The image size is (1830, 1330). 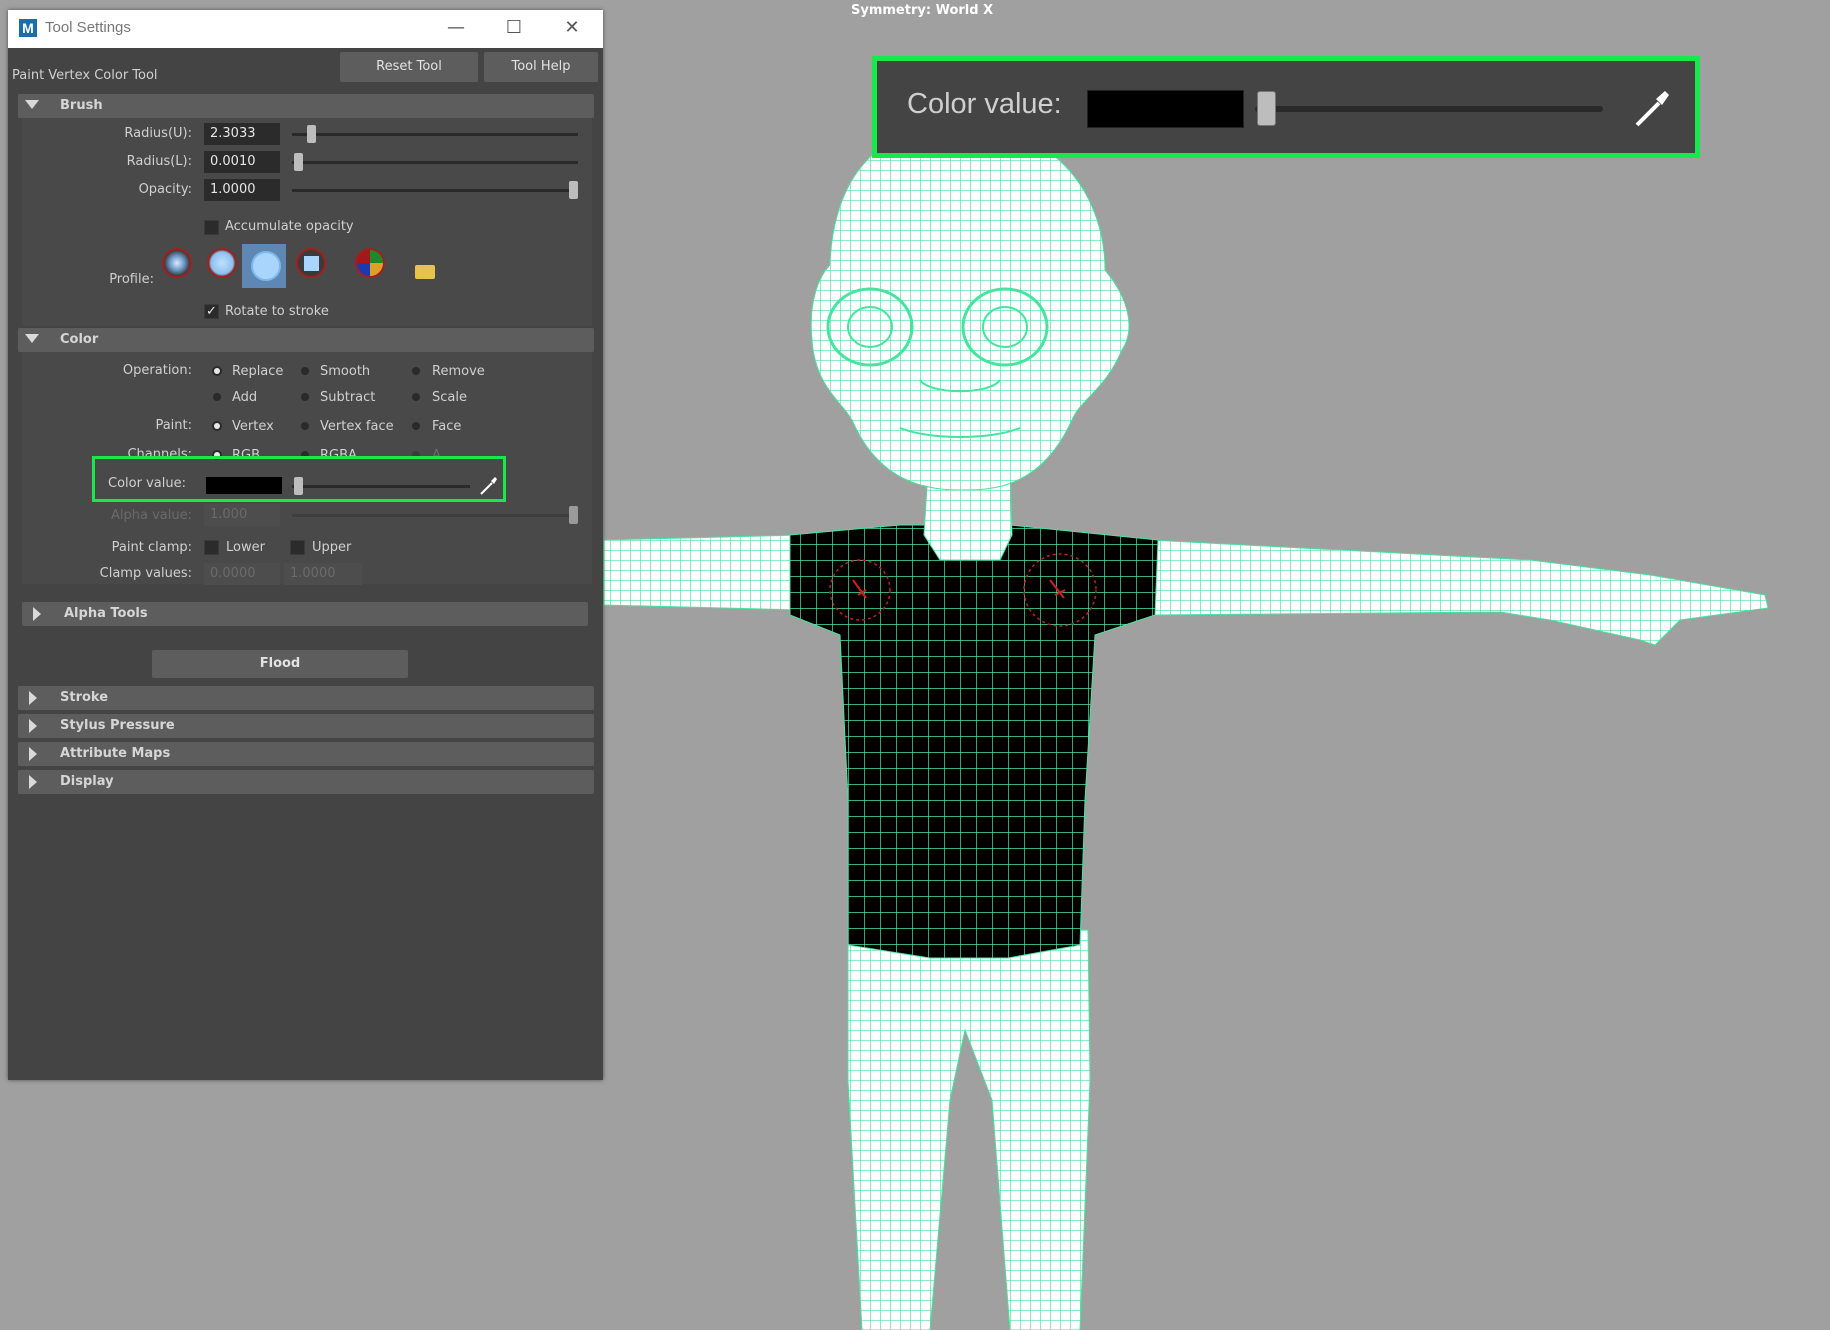 What do you see at coordinates (323, 574) in the screenshot?
I see `clamp-max-field: 1.0000` at bounding box center [323, 574].